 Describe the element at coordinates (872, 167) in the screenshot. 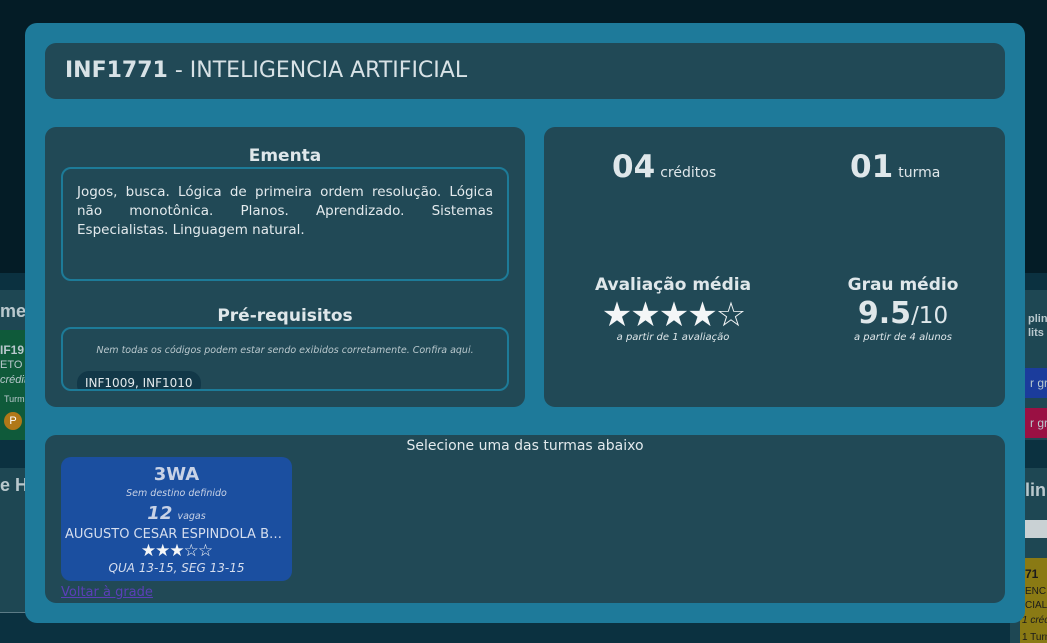

I see `turmas-value: 01` at that location.